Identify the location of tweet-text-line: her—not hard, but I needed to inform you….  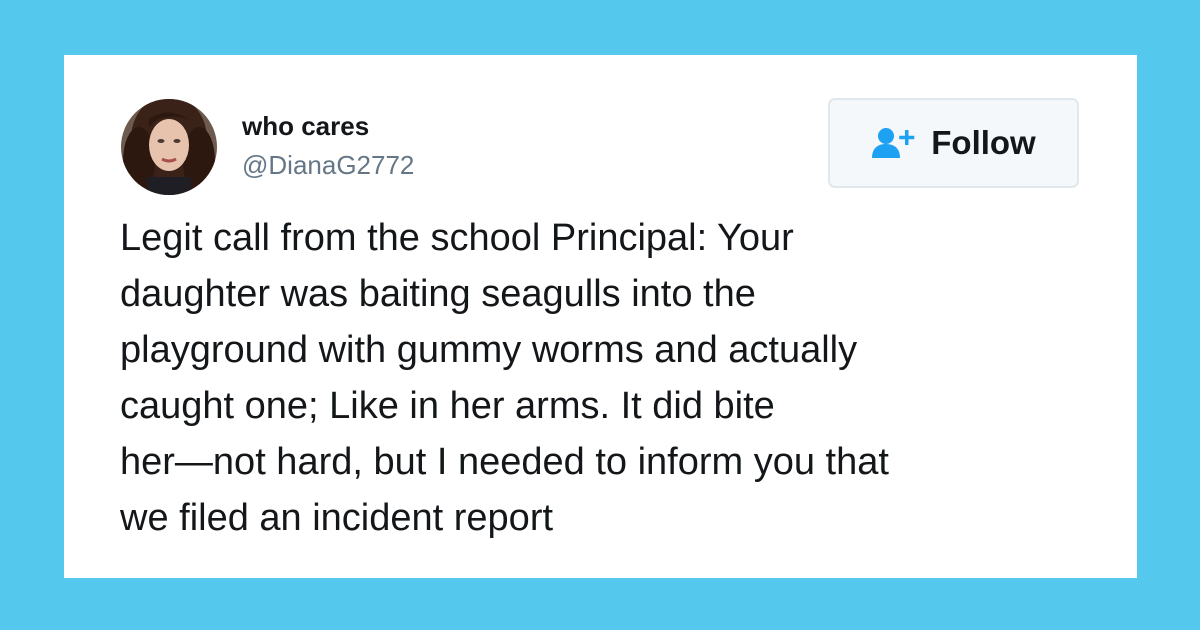
(504, 462).